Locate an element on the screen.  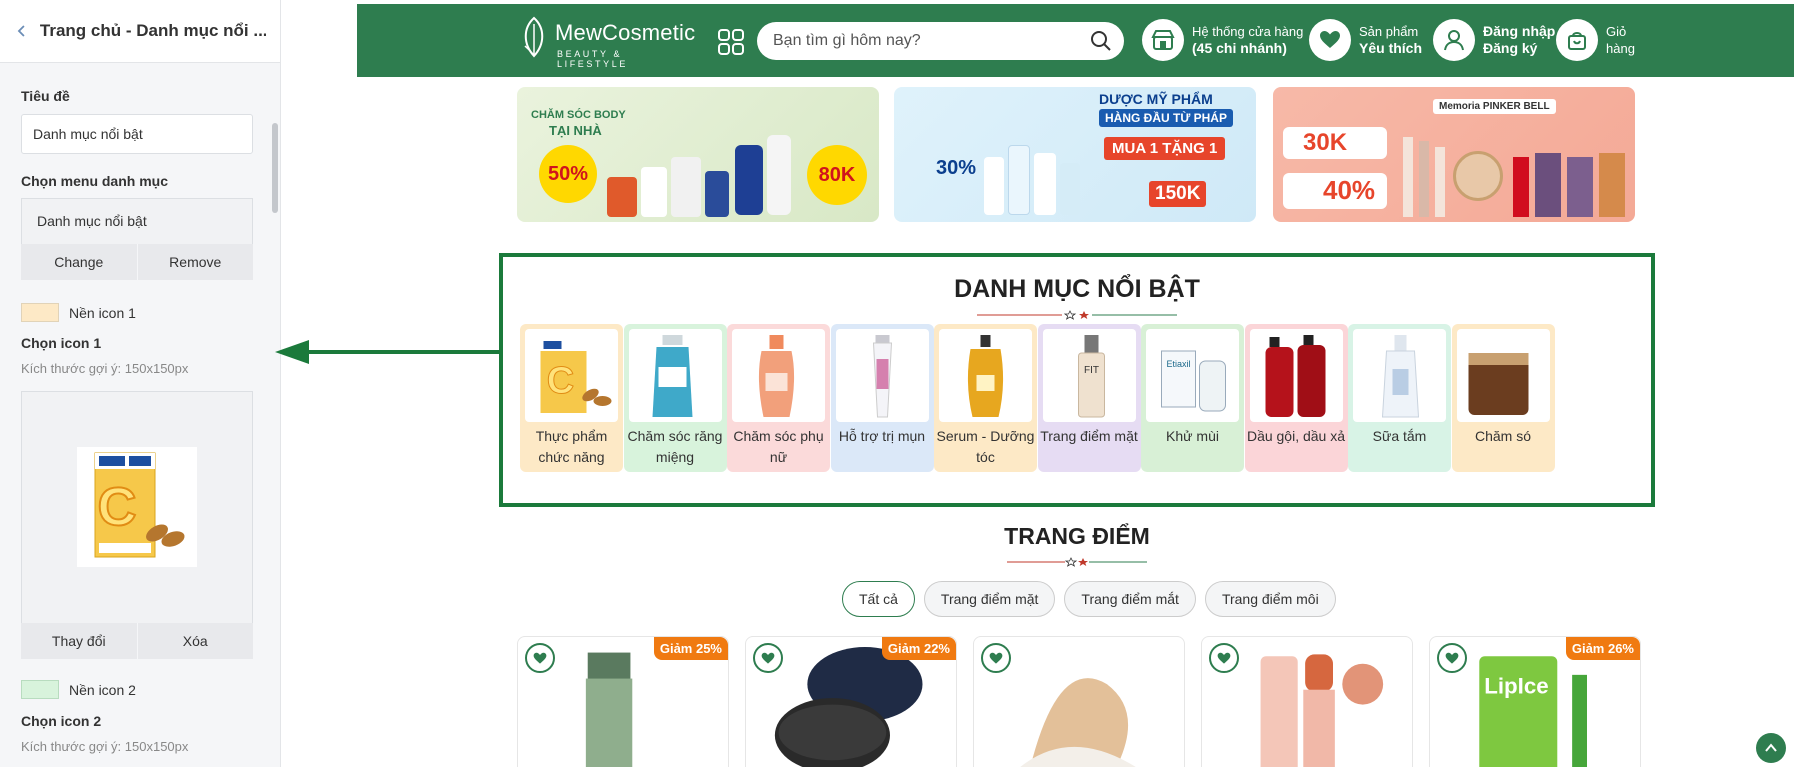
category-label: Hỗ trợ trị mụn is located at coordinates (882, 436).